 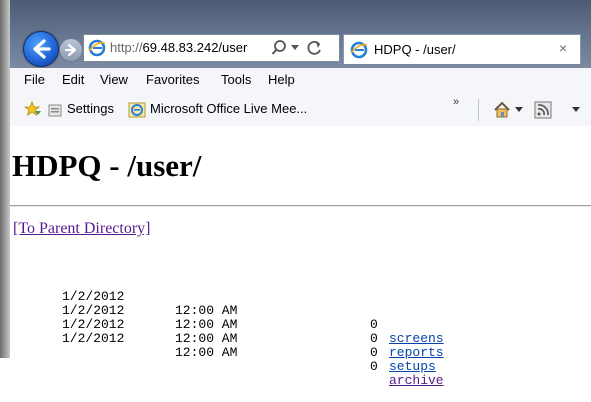 What do you see at coordinates (236, 79) in the screenshot?
I see `menu-tools: Tools` at bounding box center [236, 79].